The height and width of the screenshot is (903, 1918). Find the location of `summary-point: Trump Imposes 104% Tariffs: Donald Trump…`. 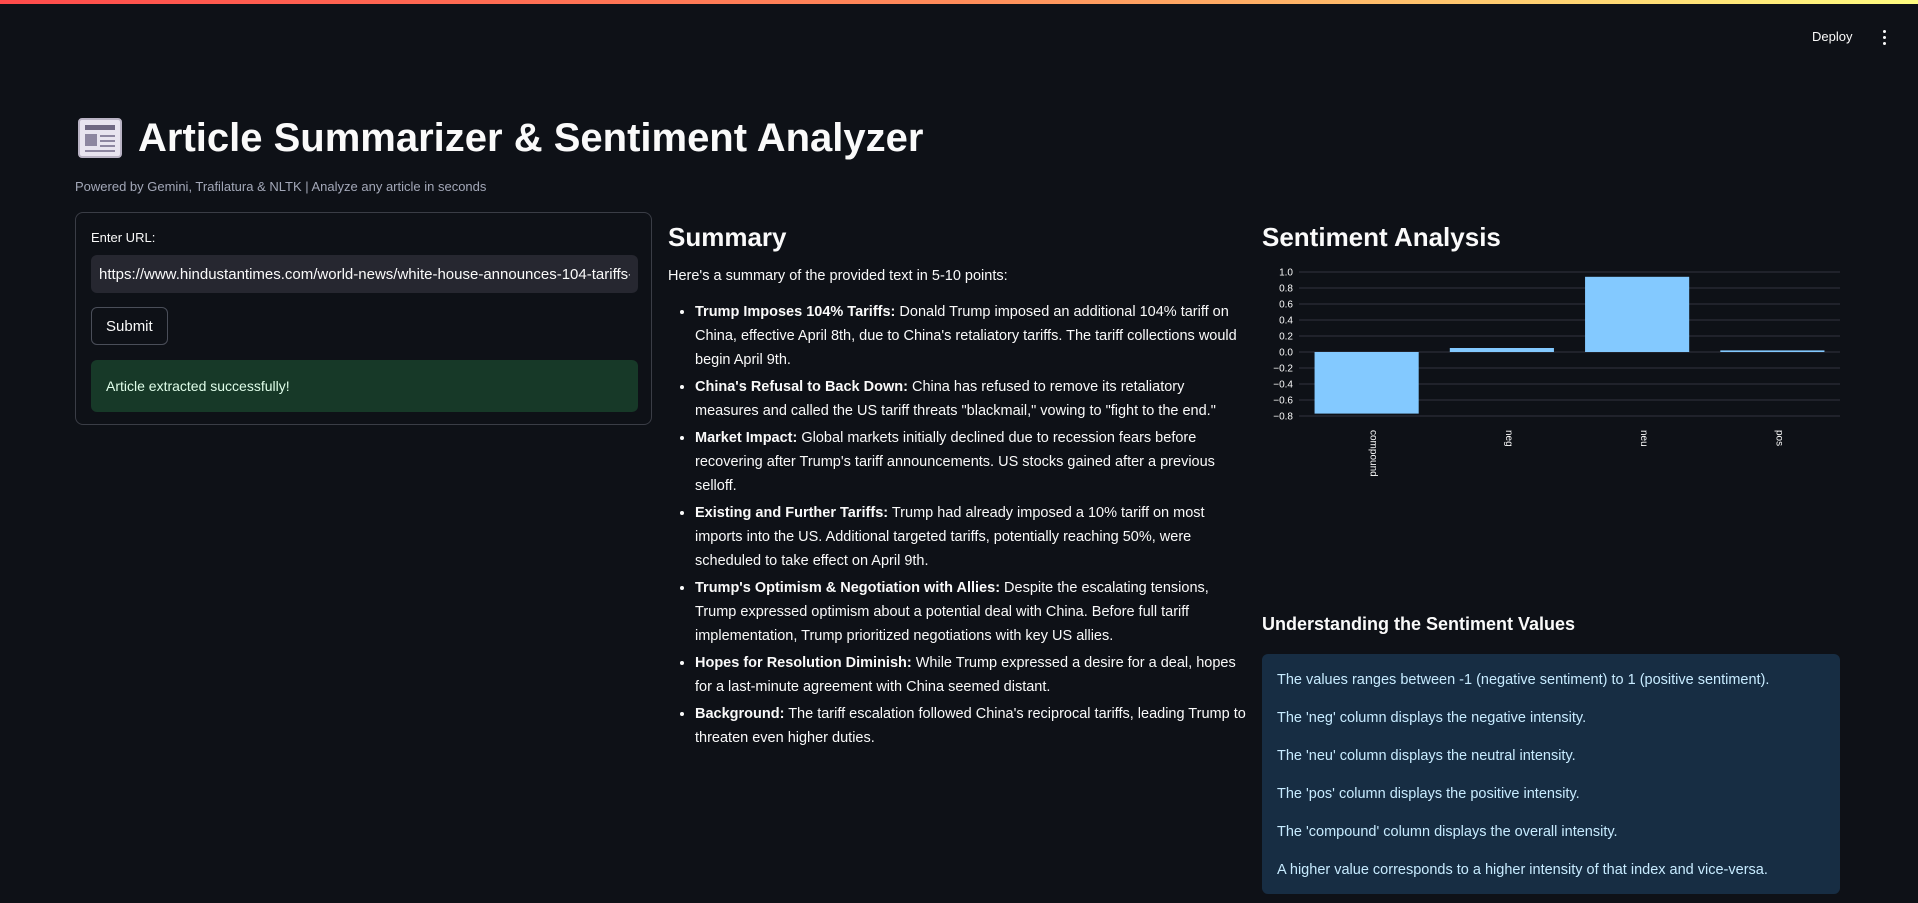

summary-point: Trump Imposes 104% Tariffs: Donald Trump… is located at coordinates (971, 336).